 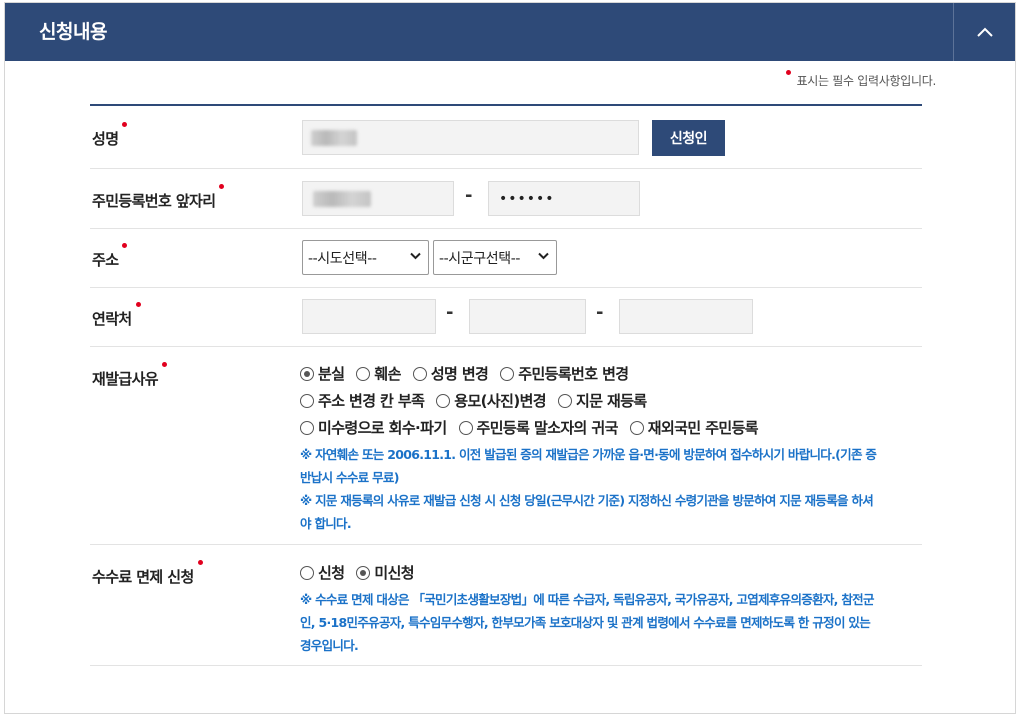 I want to click on required-note: 표시는 필수 입력사항입니다., so click(x=860, y=79).